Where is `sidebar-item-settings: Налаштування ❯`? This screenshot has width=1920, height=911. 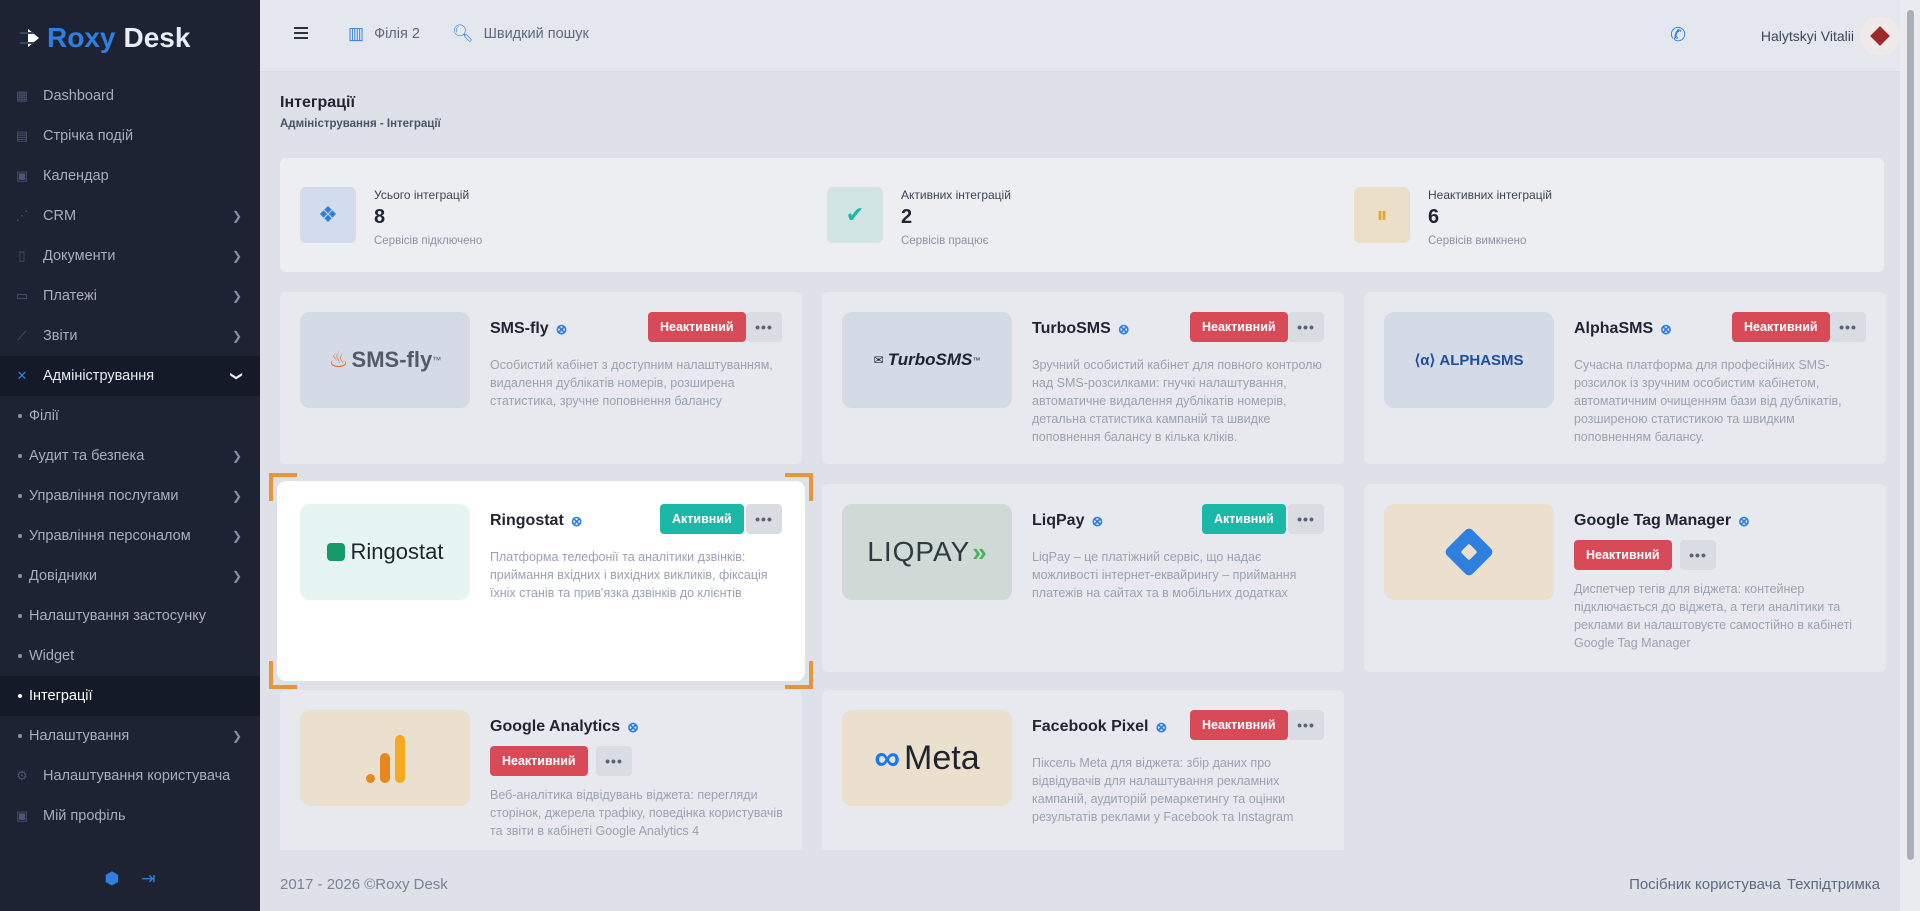
sidebar-item-settings: Налаштування ❯ is located at coordinates (130, 736).